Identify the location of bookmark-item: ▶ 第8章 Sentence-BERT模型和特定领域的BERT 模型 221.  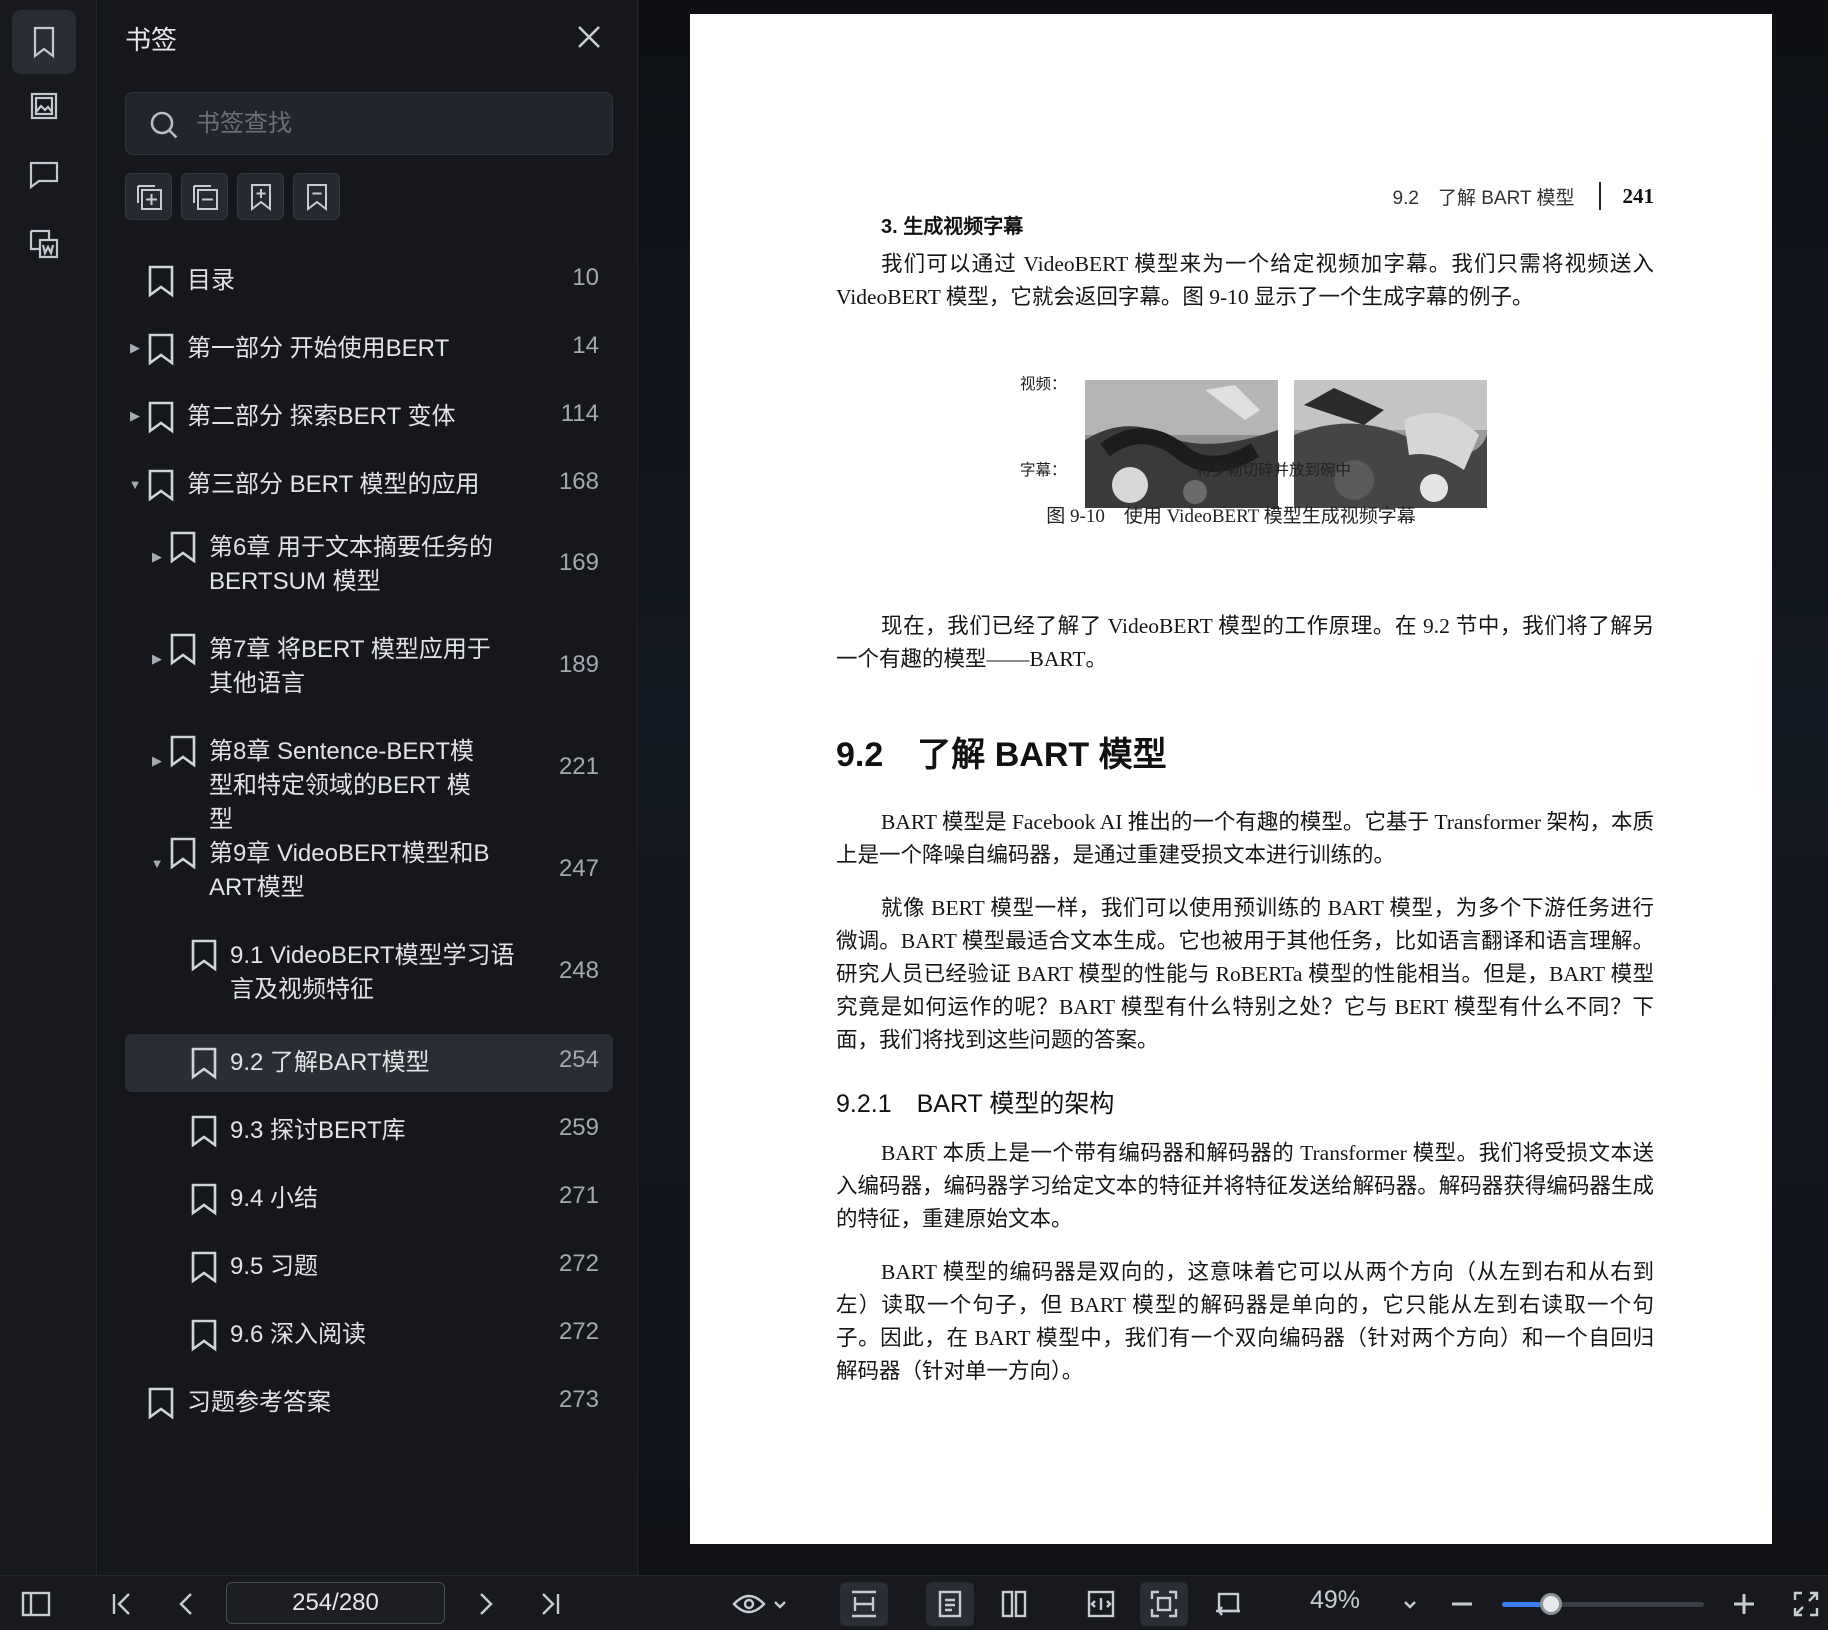
(369, 779).